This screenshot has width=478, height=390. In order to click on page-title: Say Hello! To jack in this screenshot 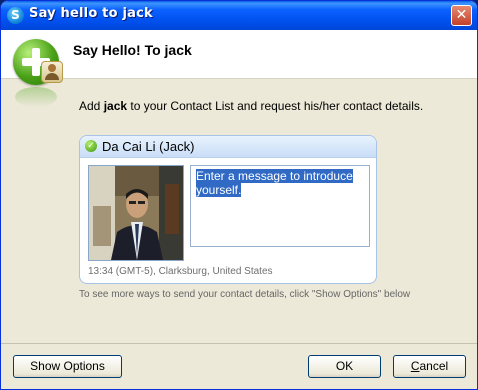, I will do `click(132, 50)`.